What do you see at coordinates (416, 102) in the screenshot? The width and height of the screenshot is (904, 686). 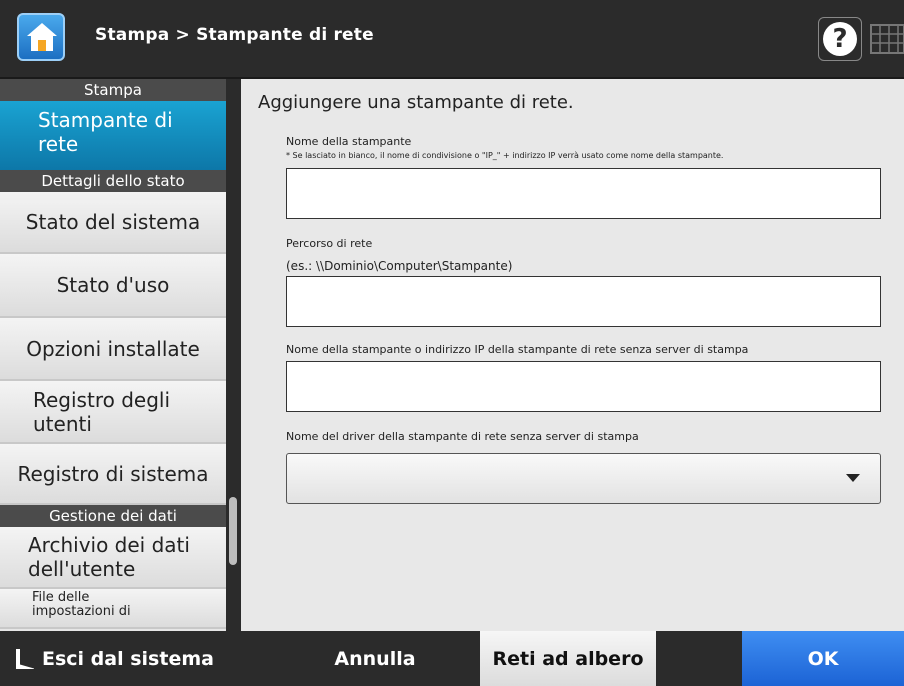 I see `page-title: Aggiungere una stampante di rete.` at bounding box center [416, 102].